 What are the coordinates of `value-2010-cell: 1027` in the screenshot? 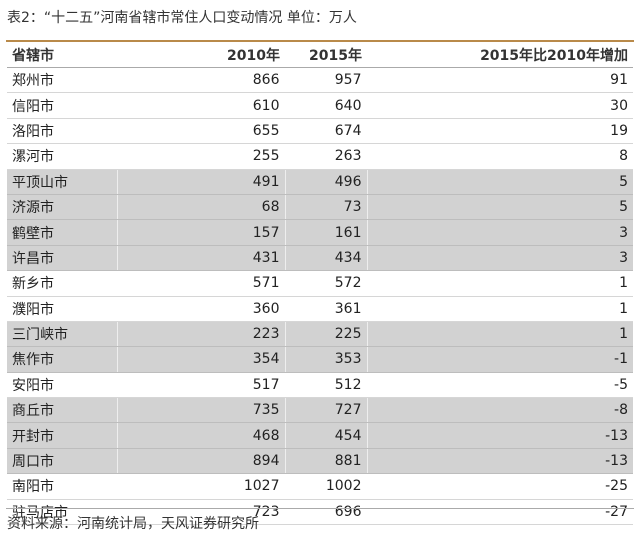 It's located at (200, 486).